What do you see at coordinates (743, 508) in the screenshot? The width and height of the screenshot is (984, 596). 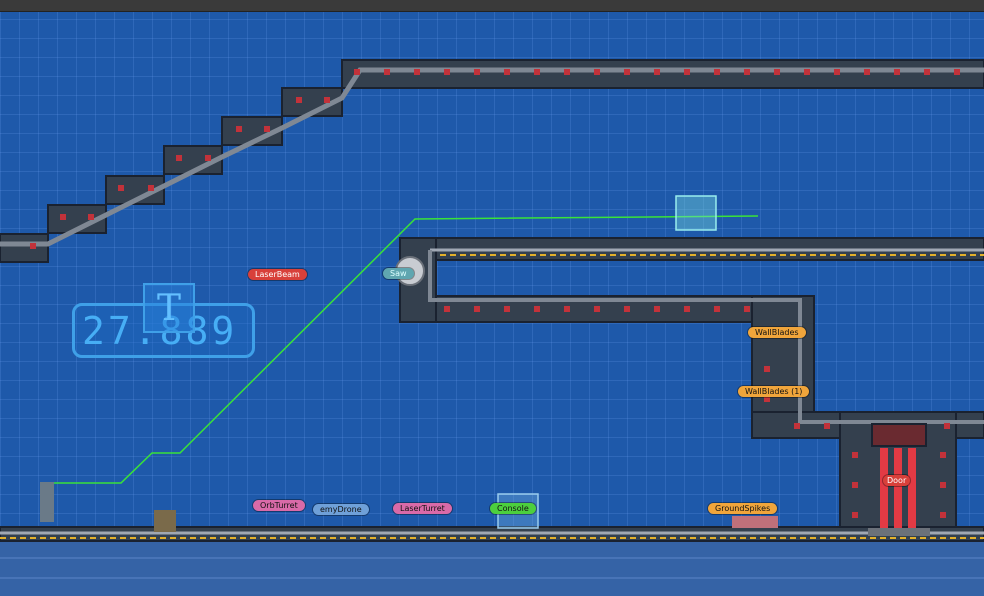 I see `label-ground-spikes: GroundSpikes` at bounding box center [743, 508].